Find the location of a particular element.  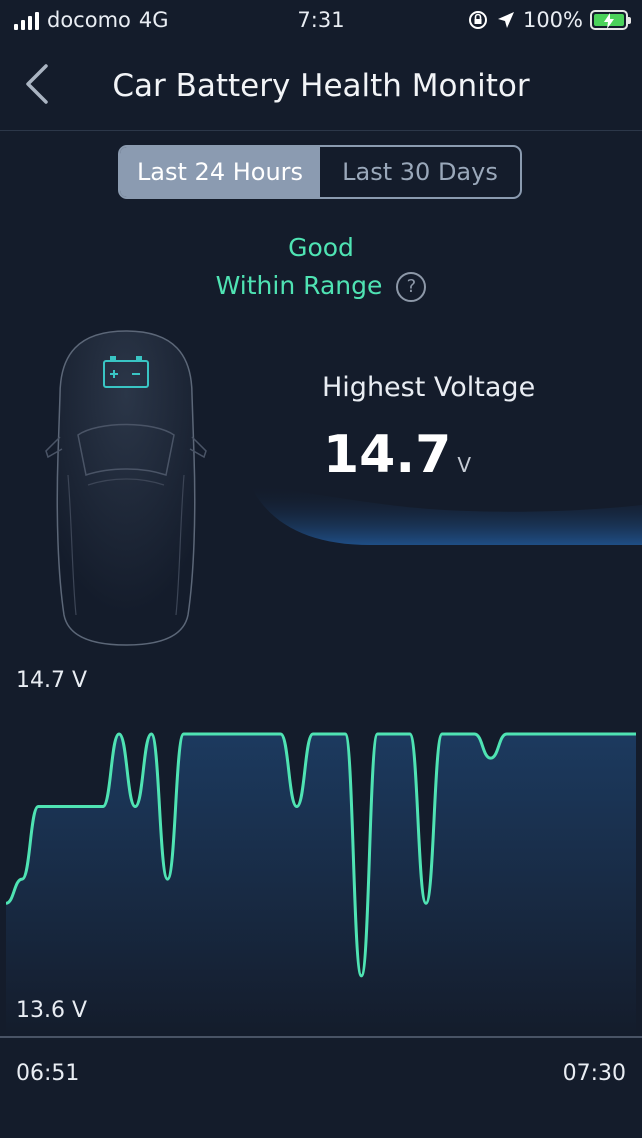

help-icon: ? is located at coordinates (411, 287).